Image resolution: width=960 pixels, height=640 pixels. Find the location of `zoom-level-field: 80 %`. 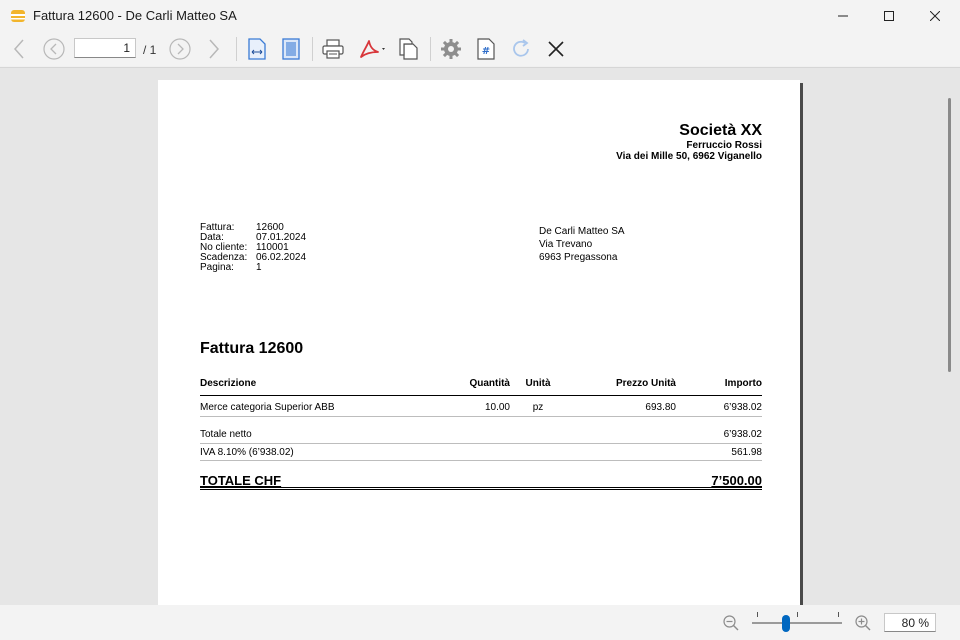

zoom-level-field: 80 % is located at coordinates (910, 622).